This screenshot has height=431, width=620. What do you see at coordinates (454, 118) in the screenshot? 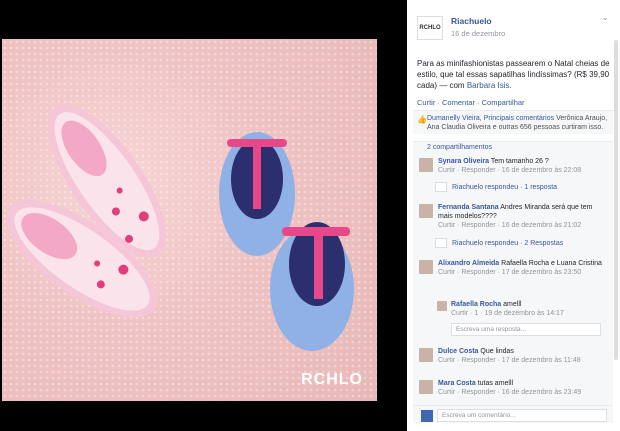
I see `likers-link: Dumanelly Vieira,` at bounding box center [454, 118].